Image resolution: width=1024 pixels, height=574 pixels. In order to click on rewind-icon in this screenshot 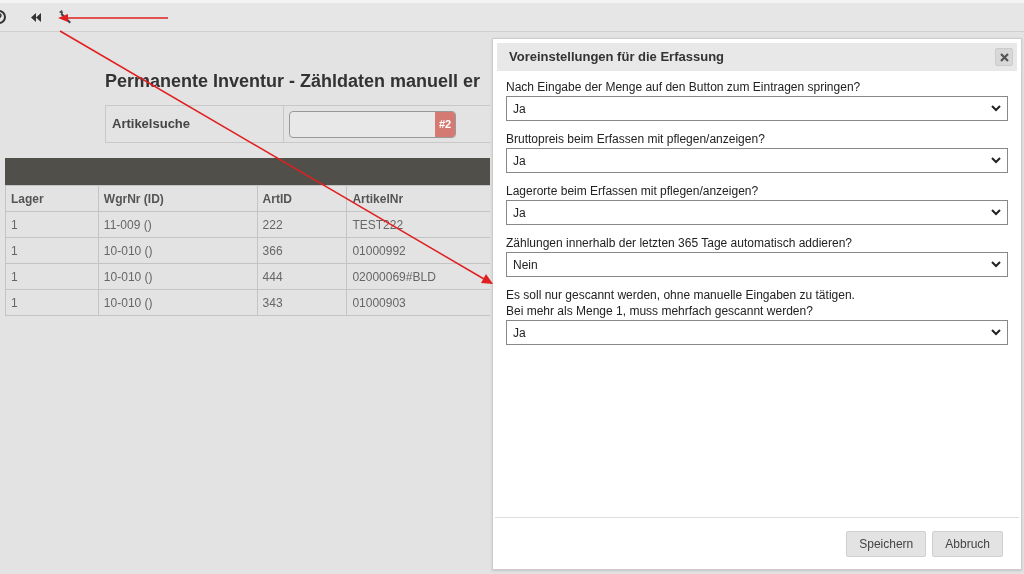, I will do `click(36, 17)`.